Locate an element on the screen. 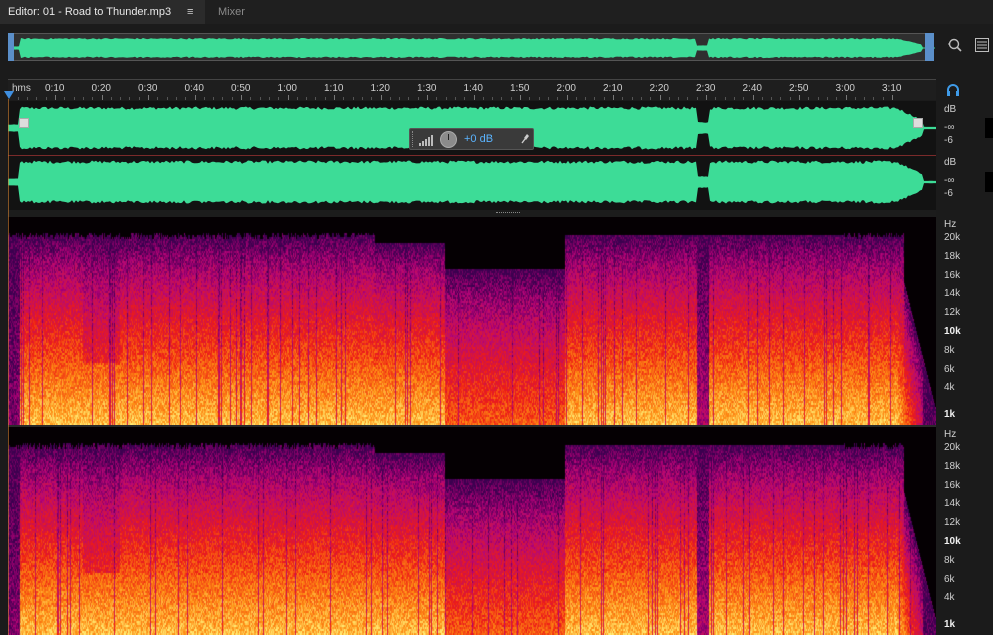 The width and height of the screenshot is (993, 635). overview-navigator is located at coordinates (471, 47).